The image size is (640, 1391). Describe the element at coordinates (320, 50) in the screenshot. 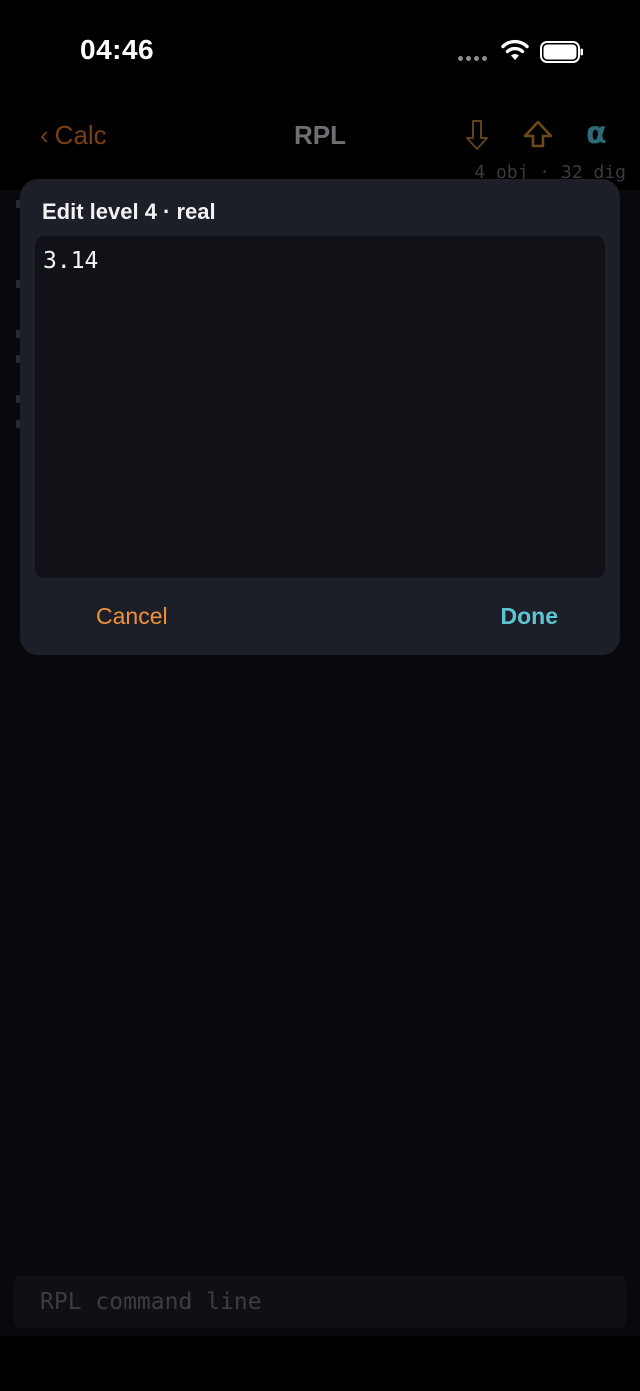

I see `status-bar: 04:46` at that location.